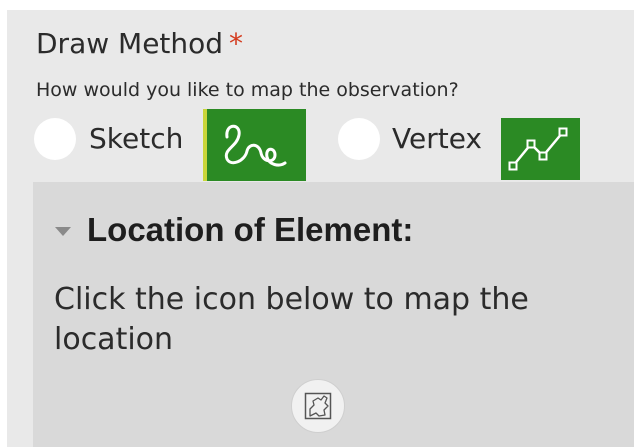  Describe the element at coordinates (130, 43) in the screenshot. I see `field-title-text: Draw Method` at that location.